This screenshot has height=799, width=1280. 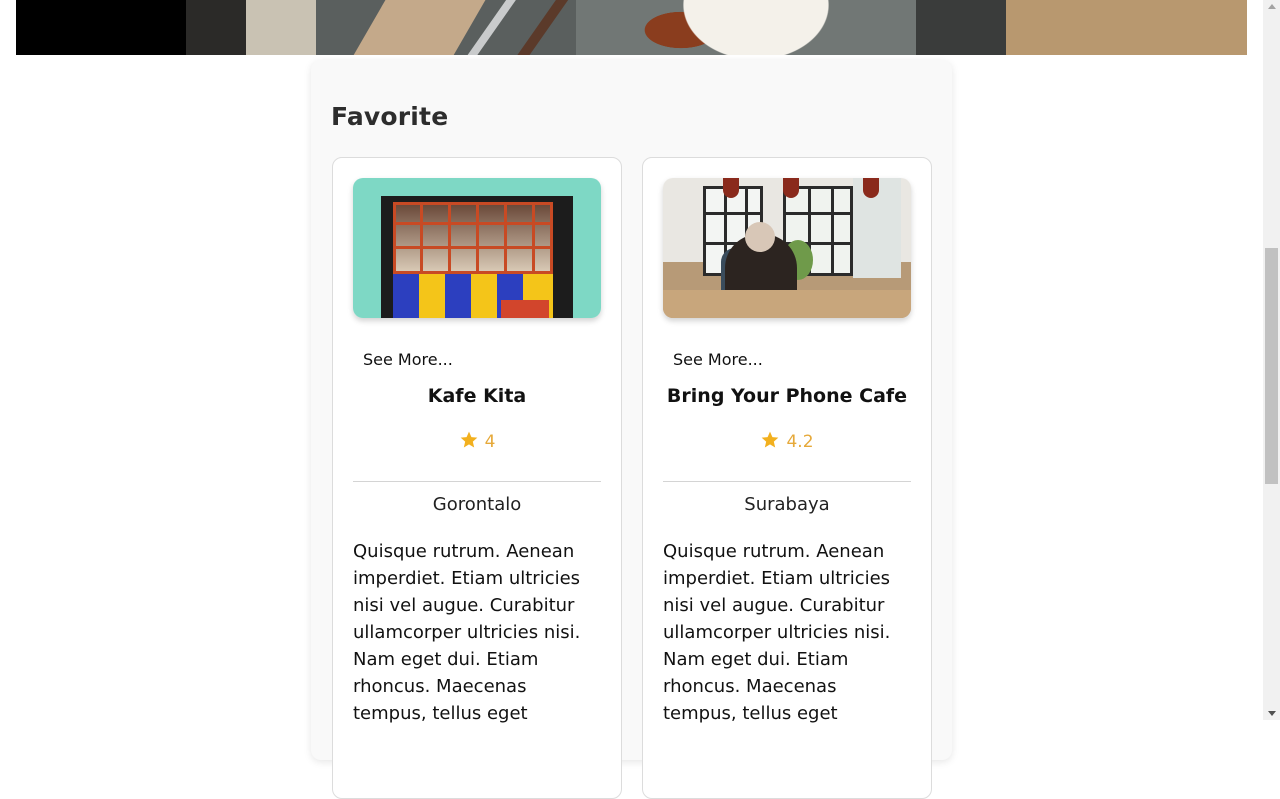 What do you see at coordinates (800, 442) in the screenshot?
I see `rating-value: 4.2` at bounding box center [800, 442].